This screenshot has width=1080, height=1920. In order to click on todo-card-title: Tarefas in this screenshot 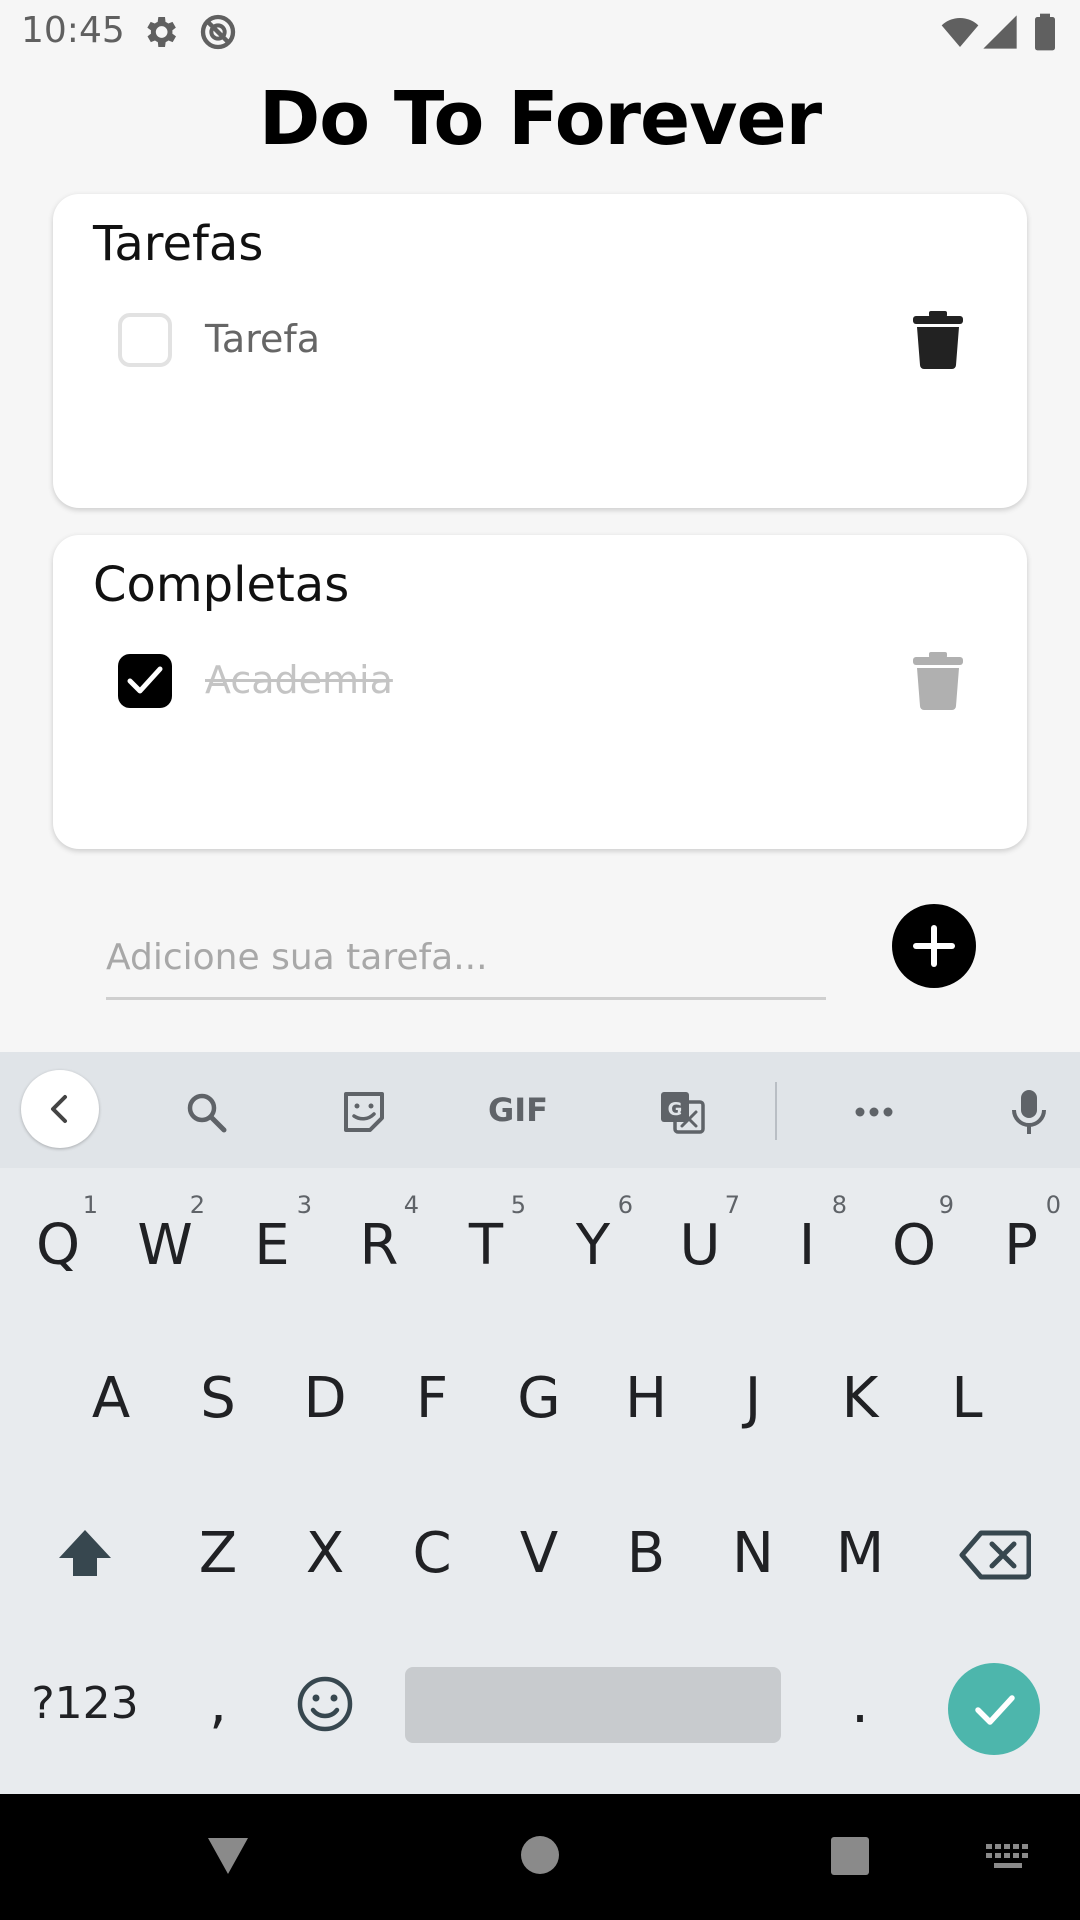, I will do `click(178, 244)`.